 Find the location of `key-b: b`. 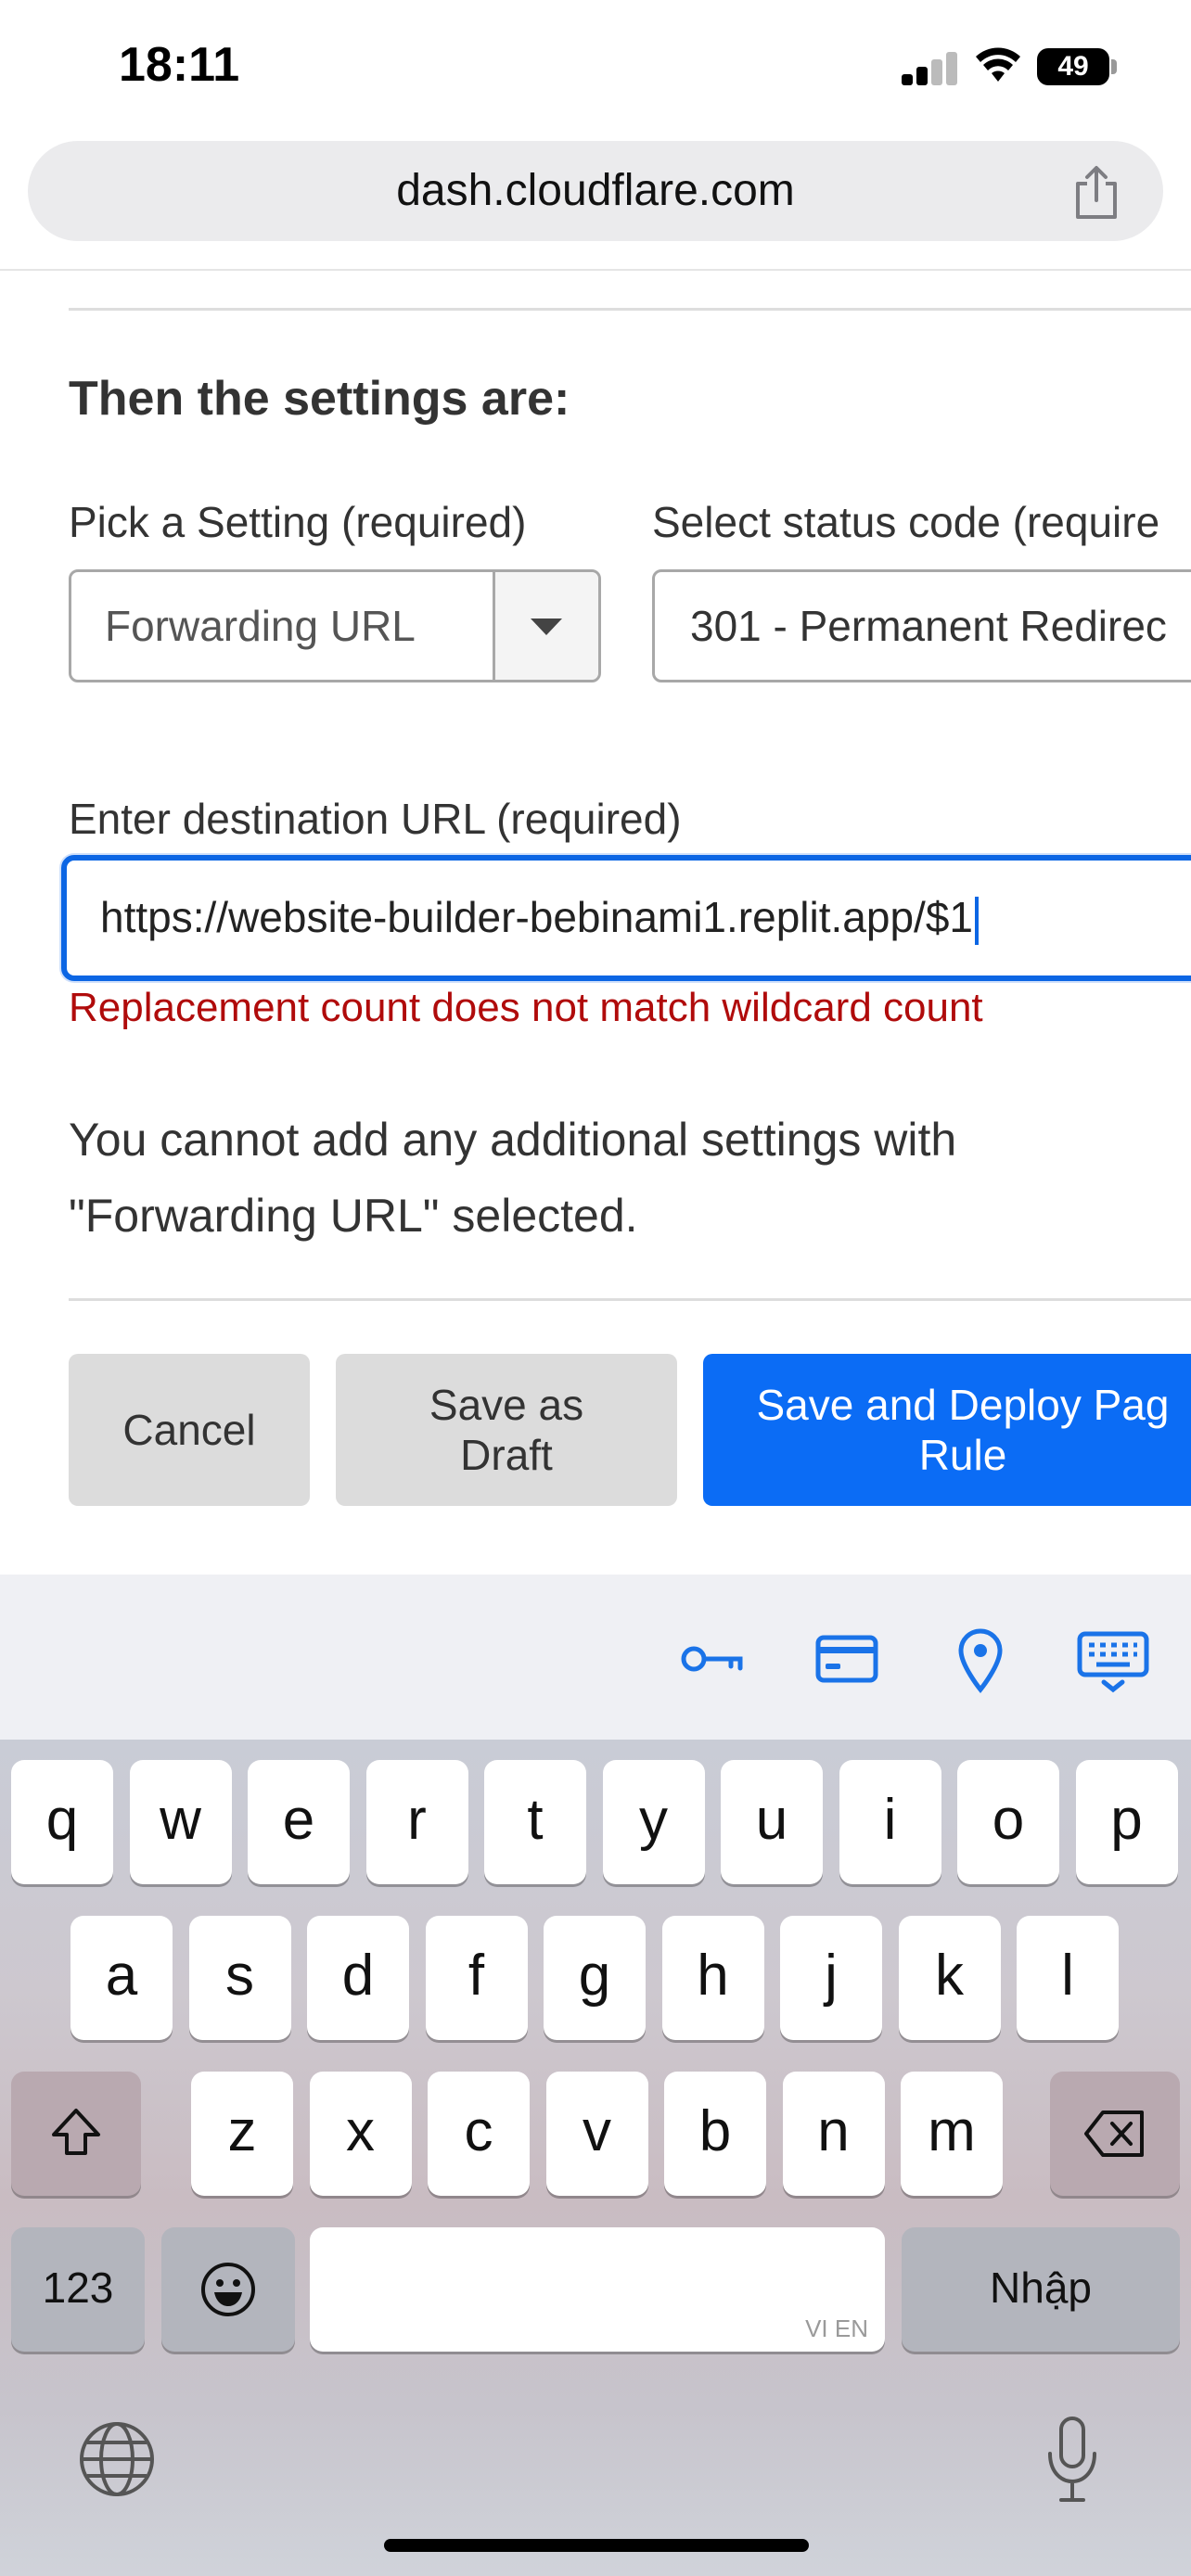

key-b: b is located at coordinates (715, 2134).